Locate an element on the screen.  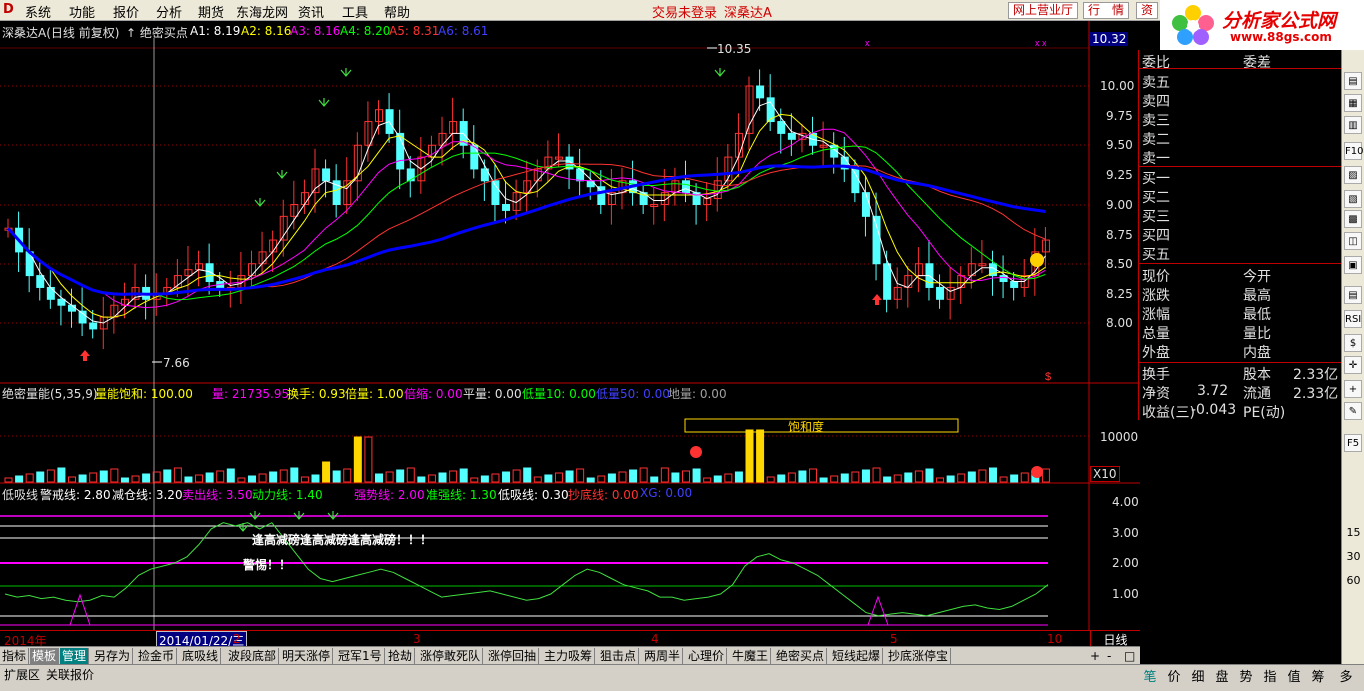
sell-level: 卖五 is located at coordinates (1156, 83).